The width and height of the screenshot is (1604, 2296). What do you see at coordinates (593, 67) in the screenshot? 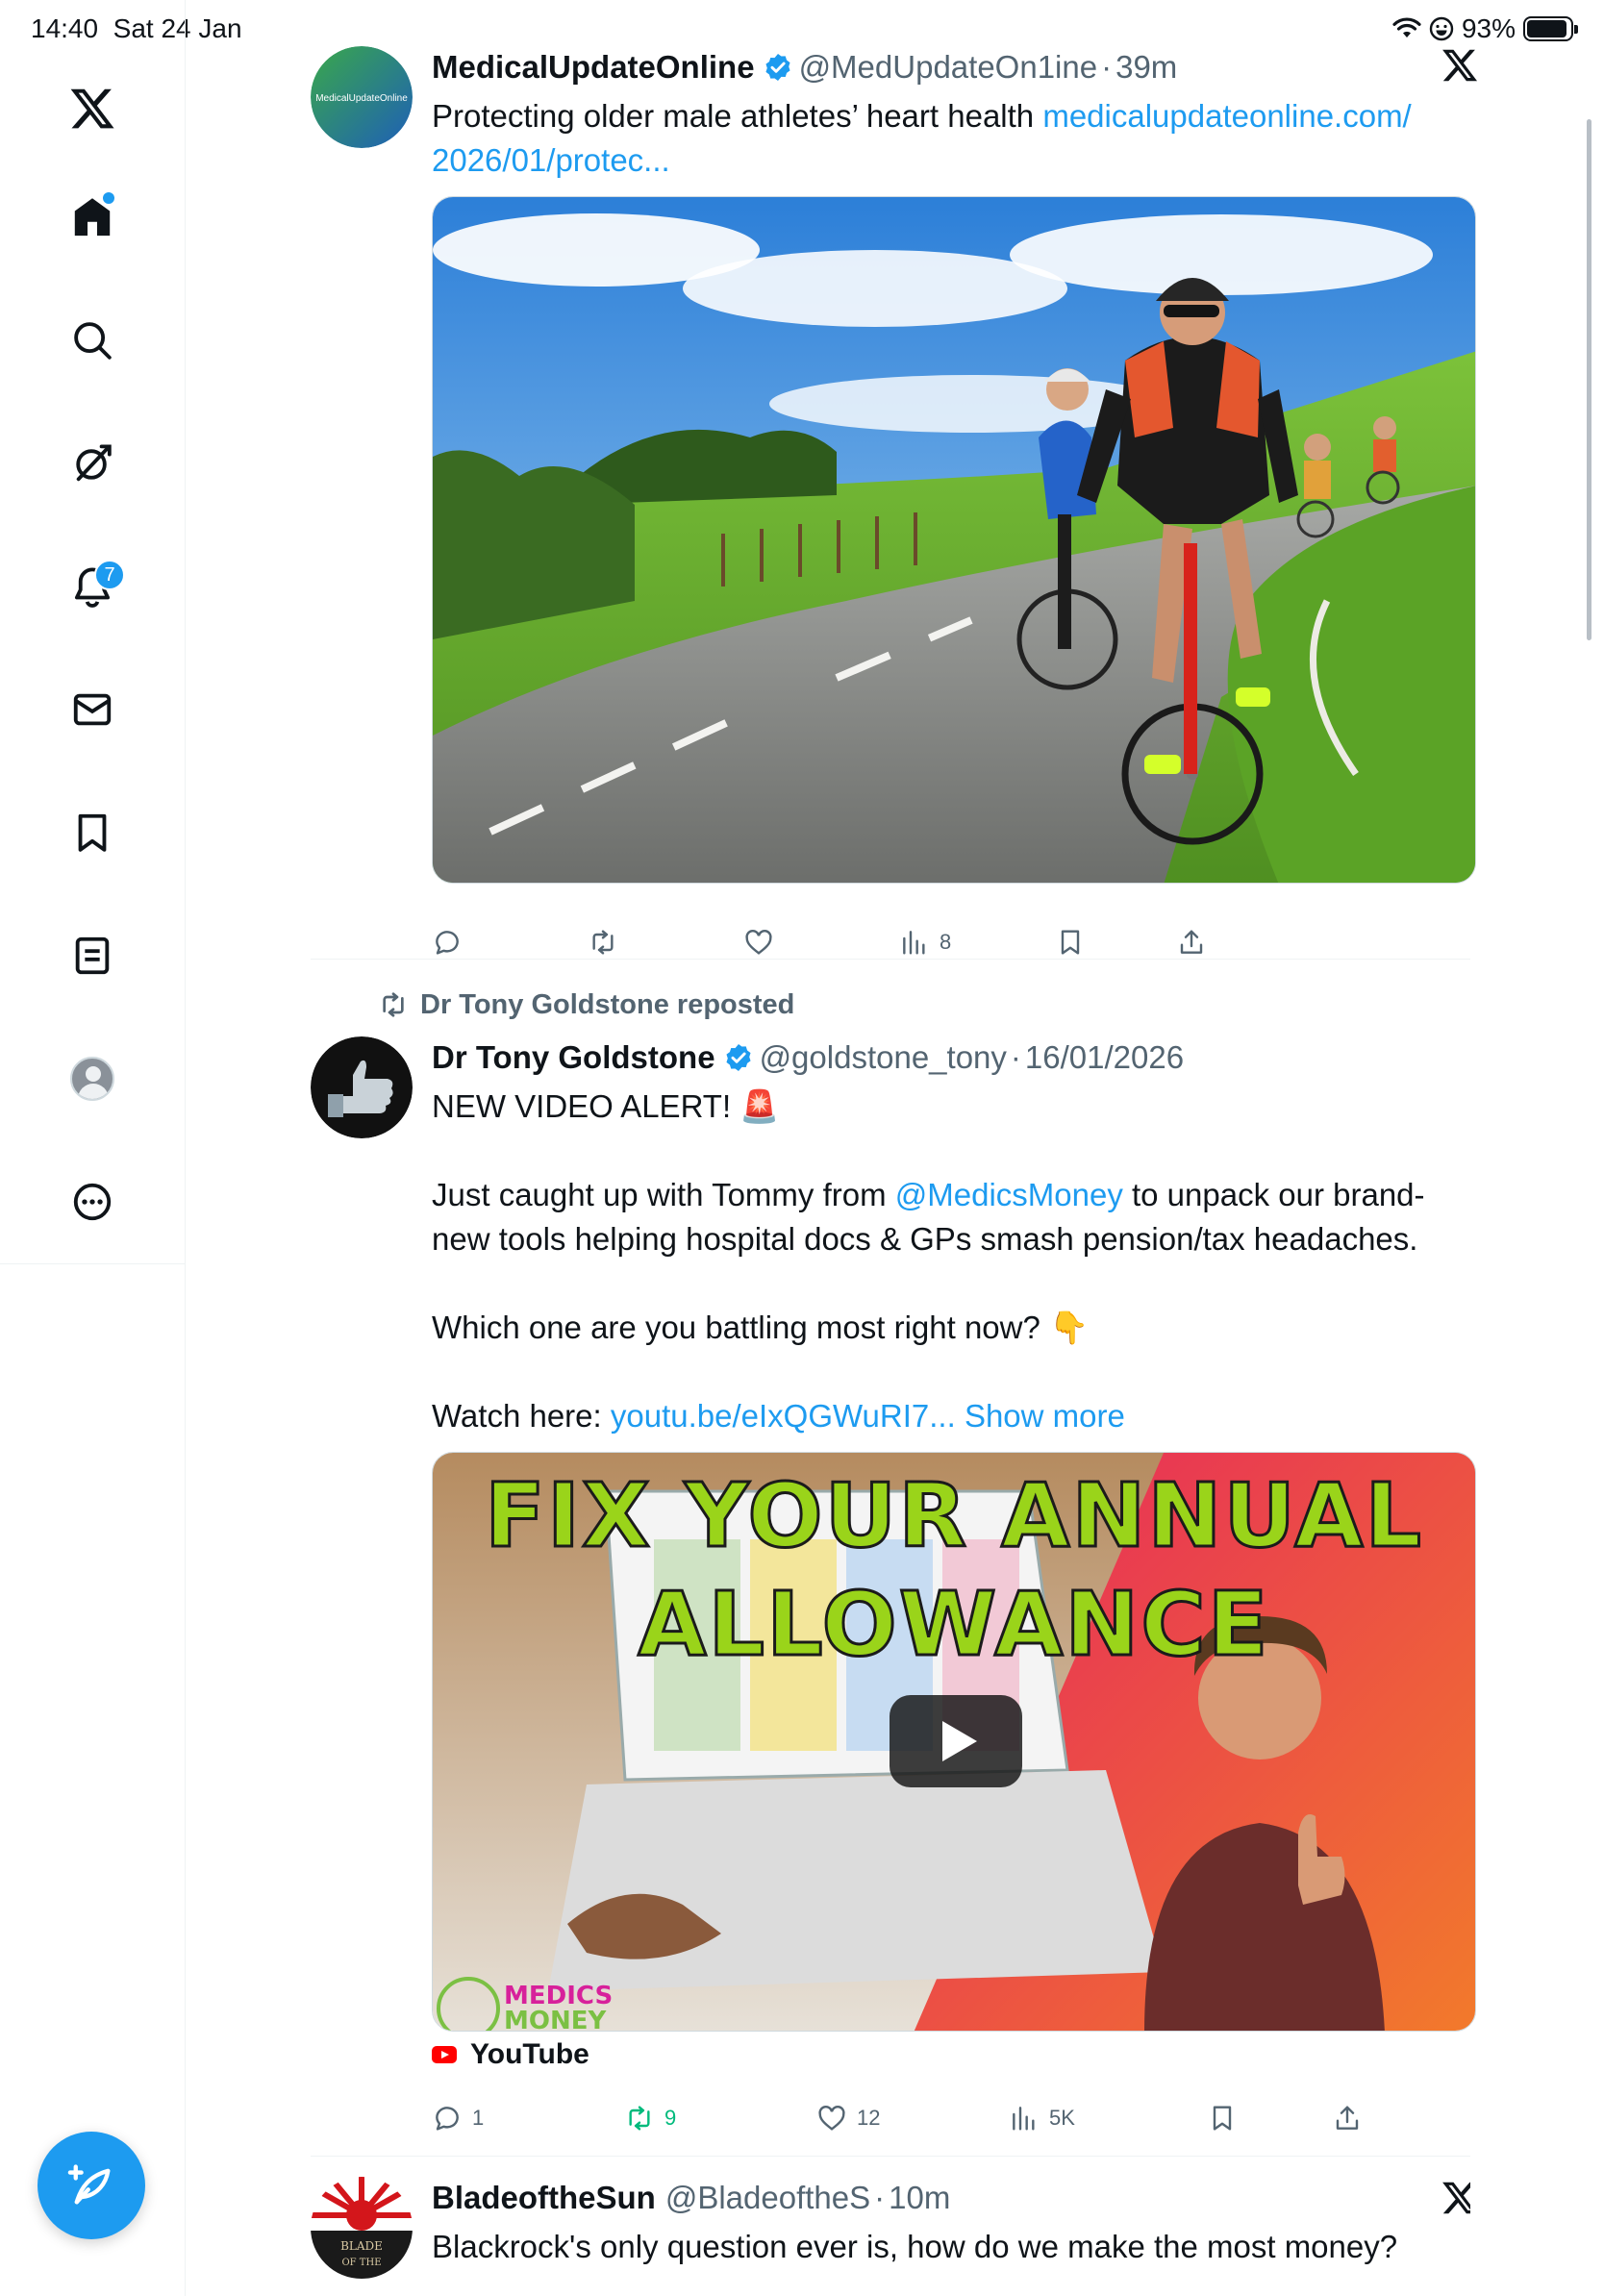
I see `display-name: MedicalUpdateOnline` at bounding box center [593, 67].